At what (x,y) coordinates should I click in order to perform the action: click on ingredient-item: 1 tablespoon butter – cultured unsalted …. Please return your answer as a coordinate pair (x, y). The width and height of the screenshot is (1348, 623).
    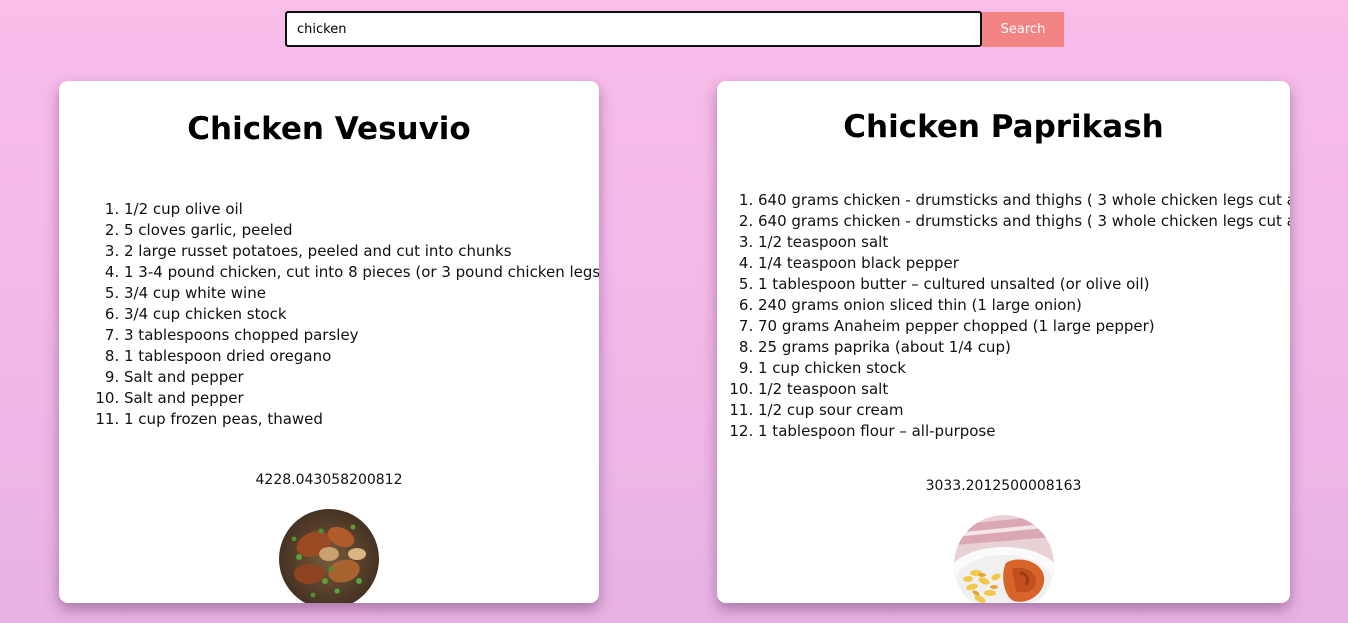
    Looking at the image, I should click on (1024, 284).